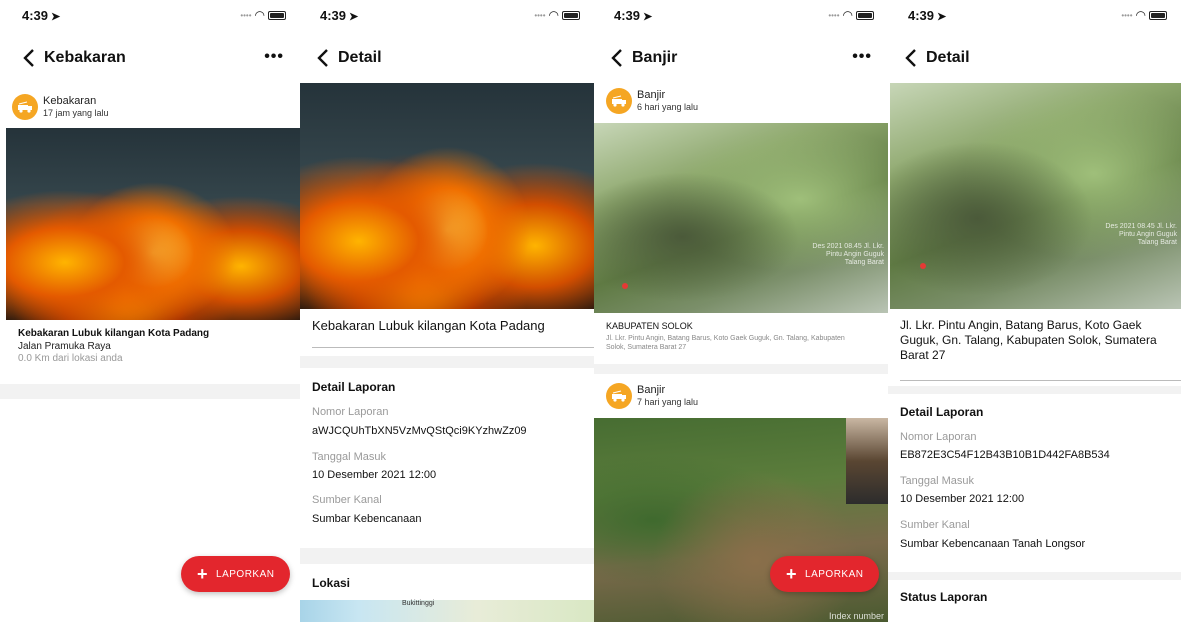 This screenshot has width=1181, height=622. Describe the element at coordinates (428, 325) in the screenshot. I see `detail-title: Kebakaran Lubuk kilangan Kota Padang` at that location.